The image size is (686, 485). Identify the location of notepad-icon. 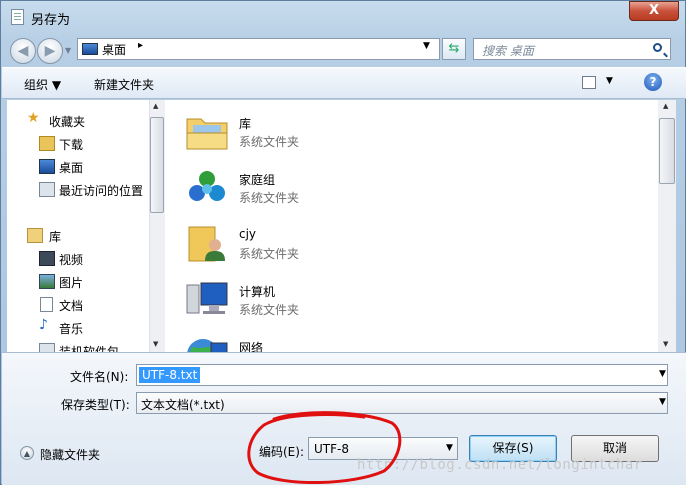
(17, 17).